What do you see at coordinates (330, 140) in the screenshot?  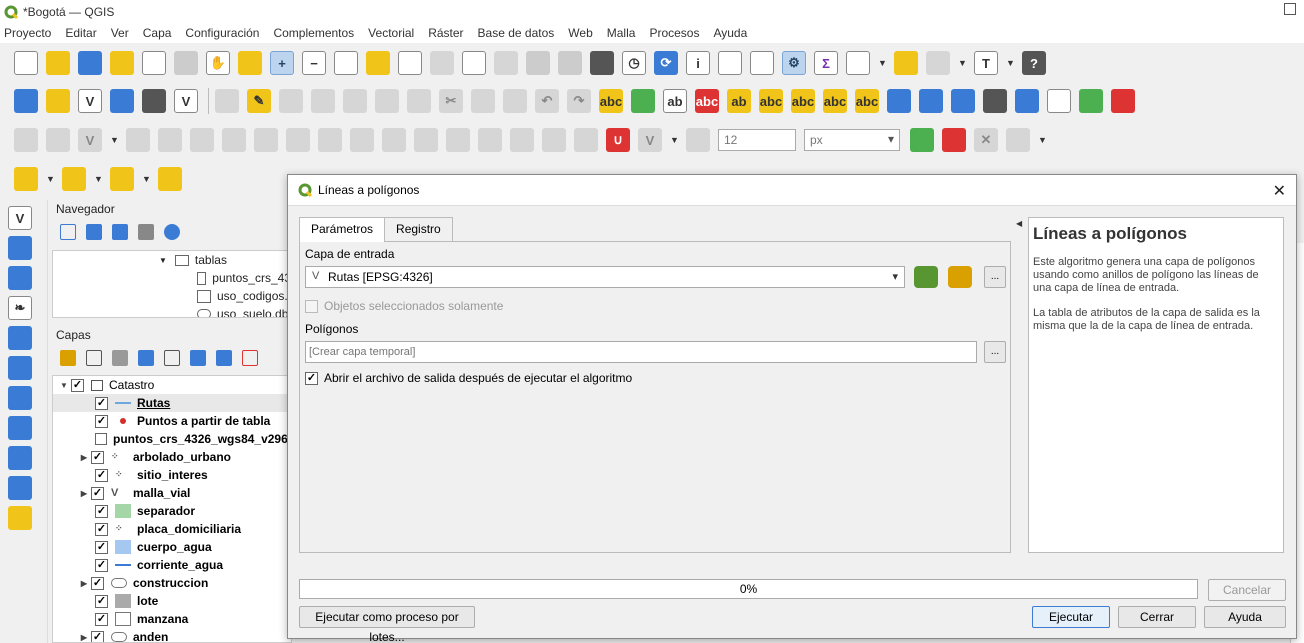 I see `add-part-icon` at bounding box center [330, 140].